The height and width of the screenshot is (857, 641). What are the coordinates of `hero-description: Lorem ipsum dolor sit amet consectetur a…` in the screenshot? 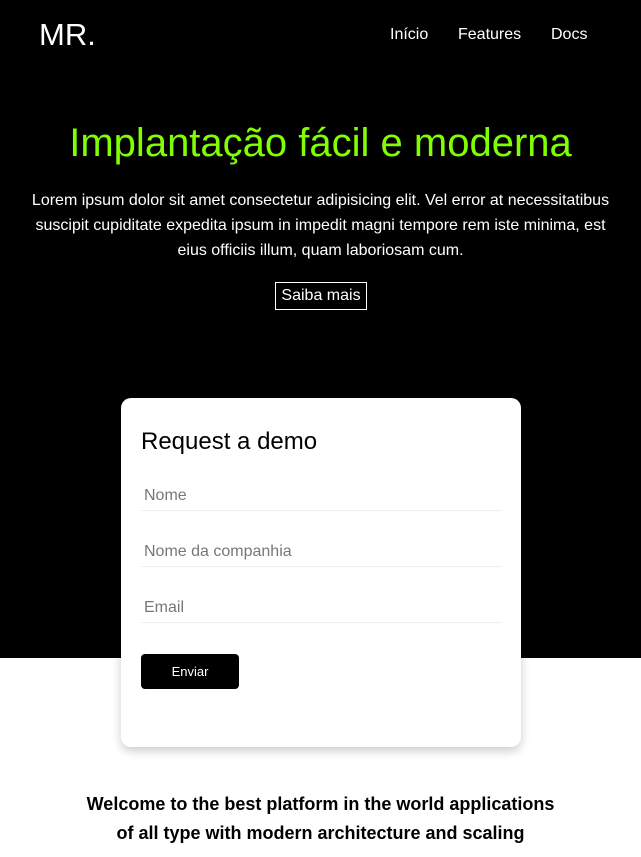 It's located at (320, 225).